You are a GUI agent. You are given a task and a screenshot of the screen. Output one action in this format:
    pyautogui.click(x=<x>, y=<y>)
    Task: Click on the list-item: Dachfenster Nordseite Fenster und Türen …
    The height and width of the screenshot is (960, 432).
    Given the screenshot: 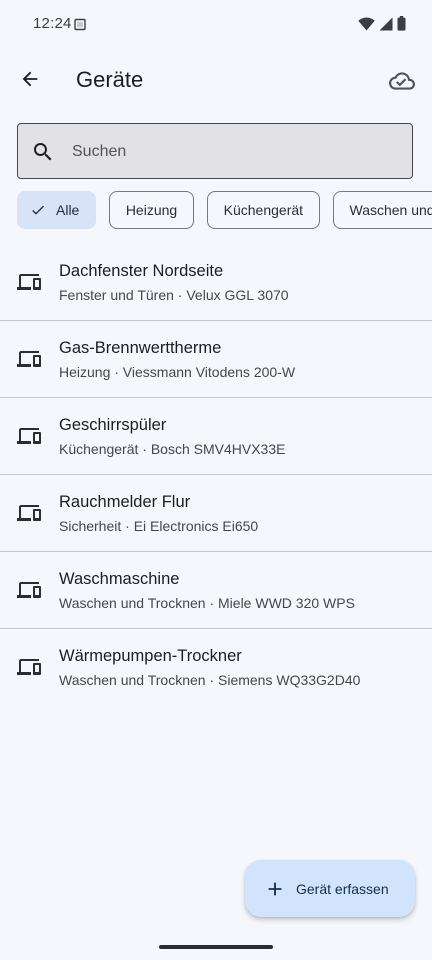 What is the action you would take?
    pyautogui.click(x=216, y=282)
    